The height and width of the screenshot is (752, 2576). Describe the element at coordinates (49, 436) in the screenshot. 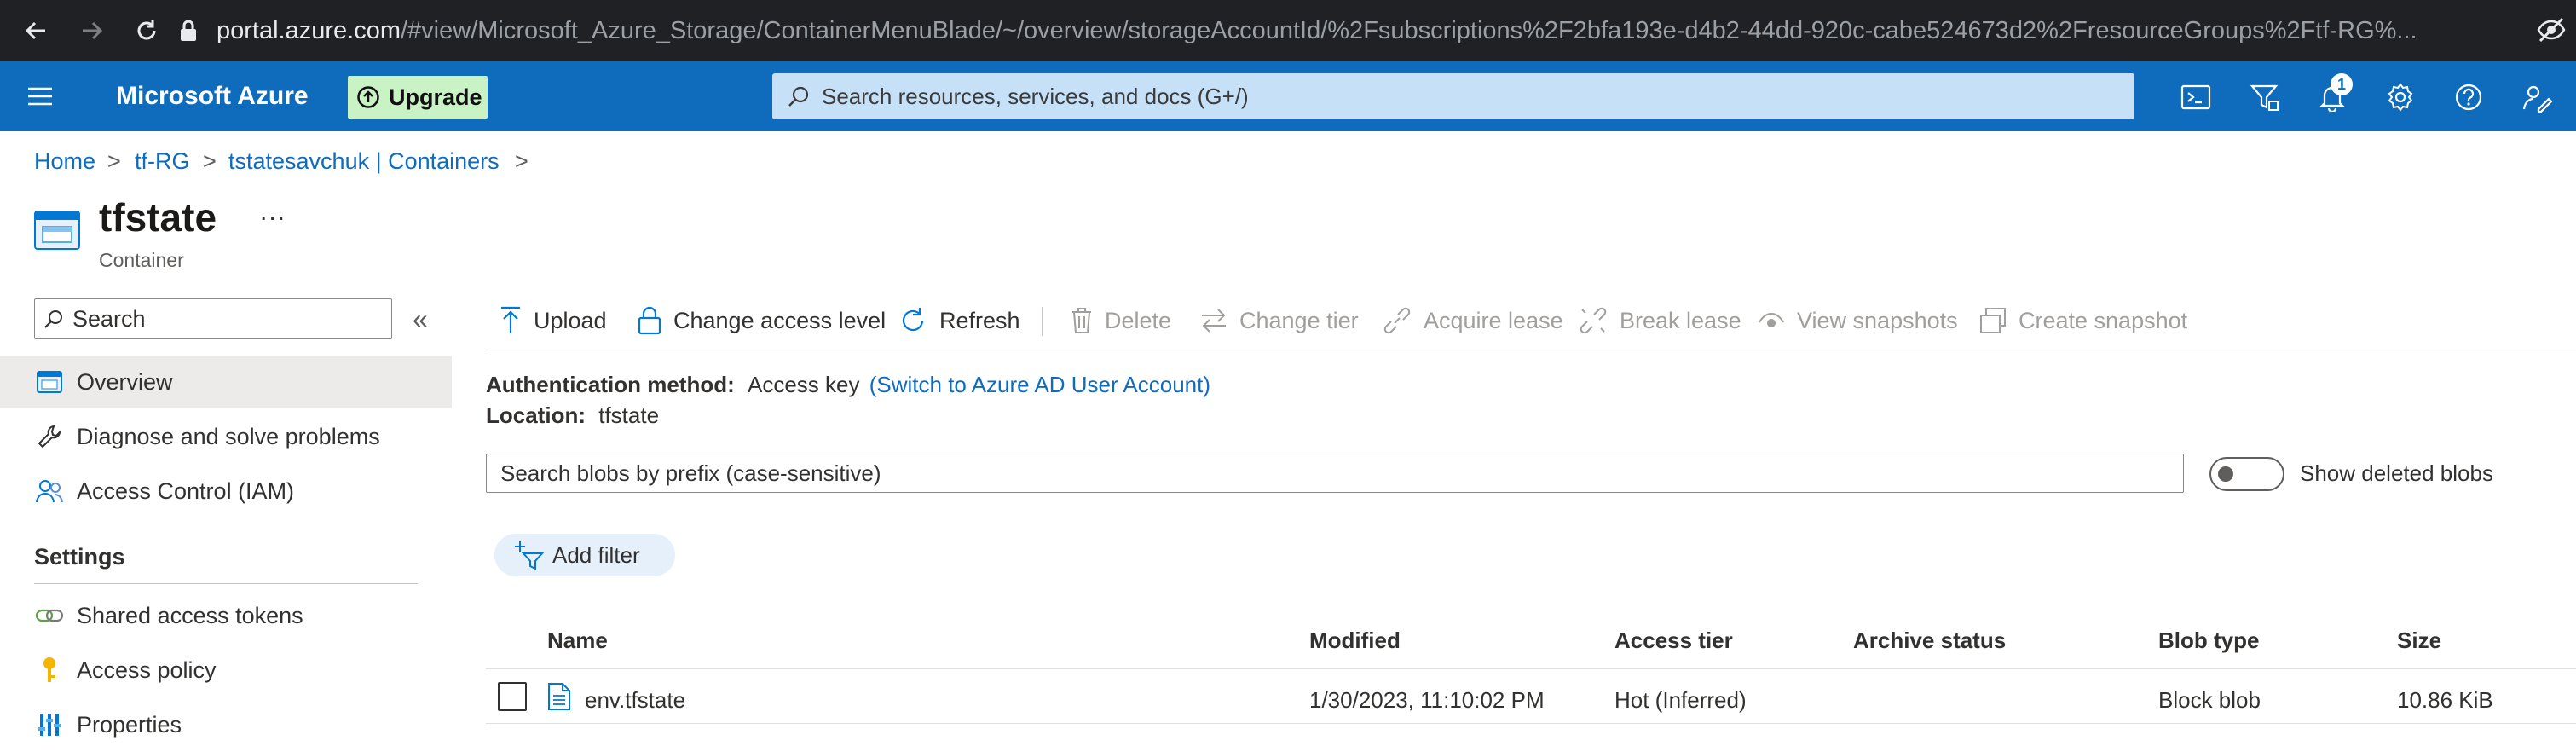

I see `wrench-icon` at that location.